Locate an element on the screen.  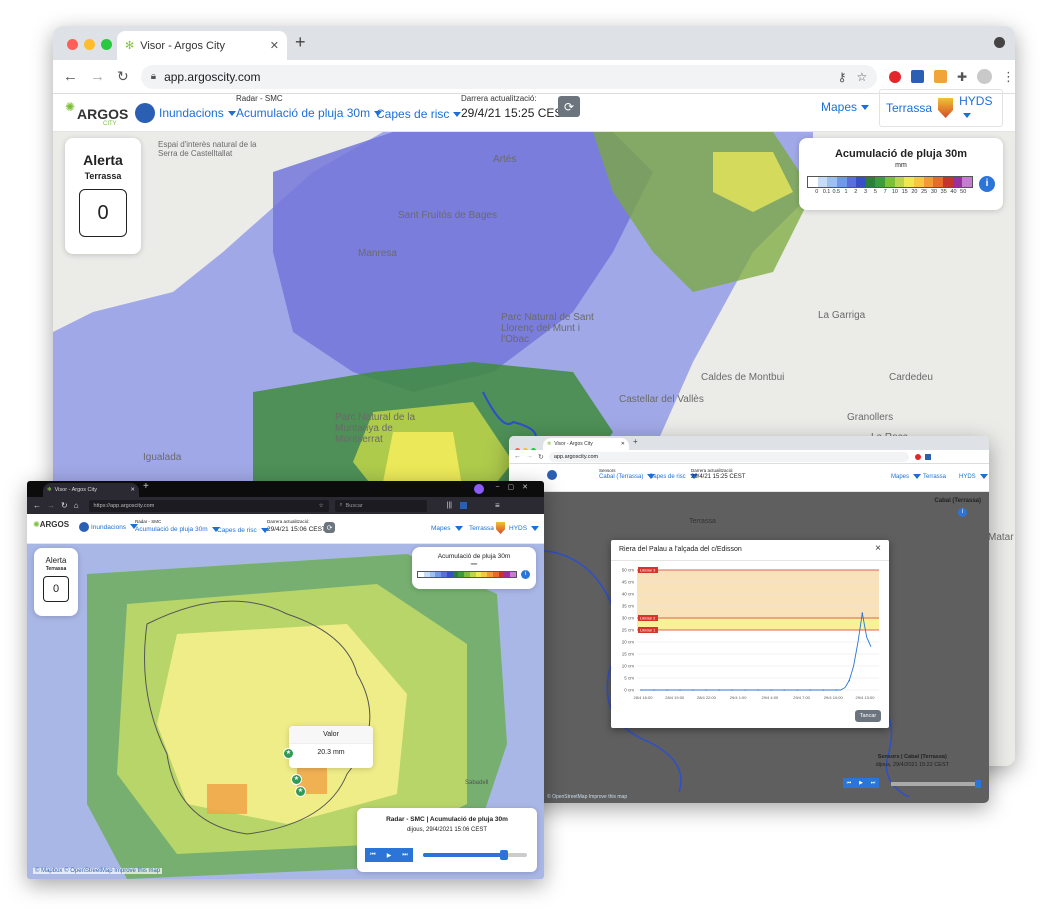
sensor-mapes-menu: Mapes is located at coordinates (906, 477).